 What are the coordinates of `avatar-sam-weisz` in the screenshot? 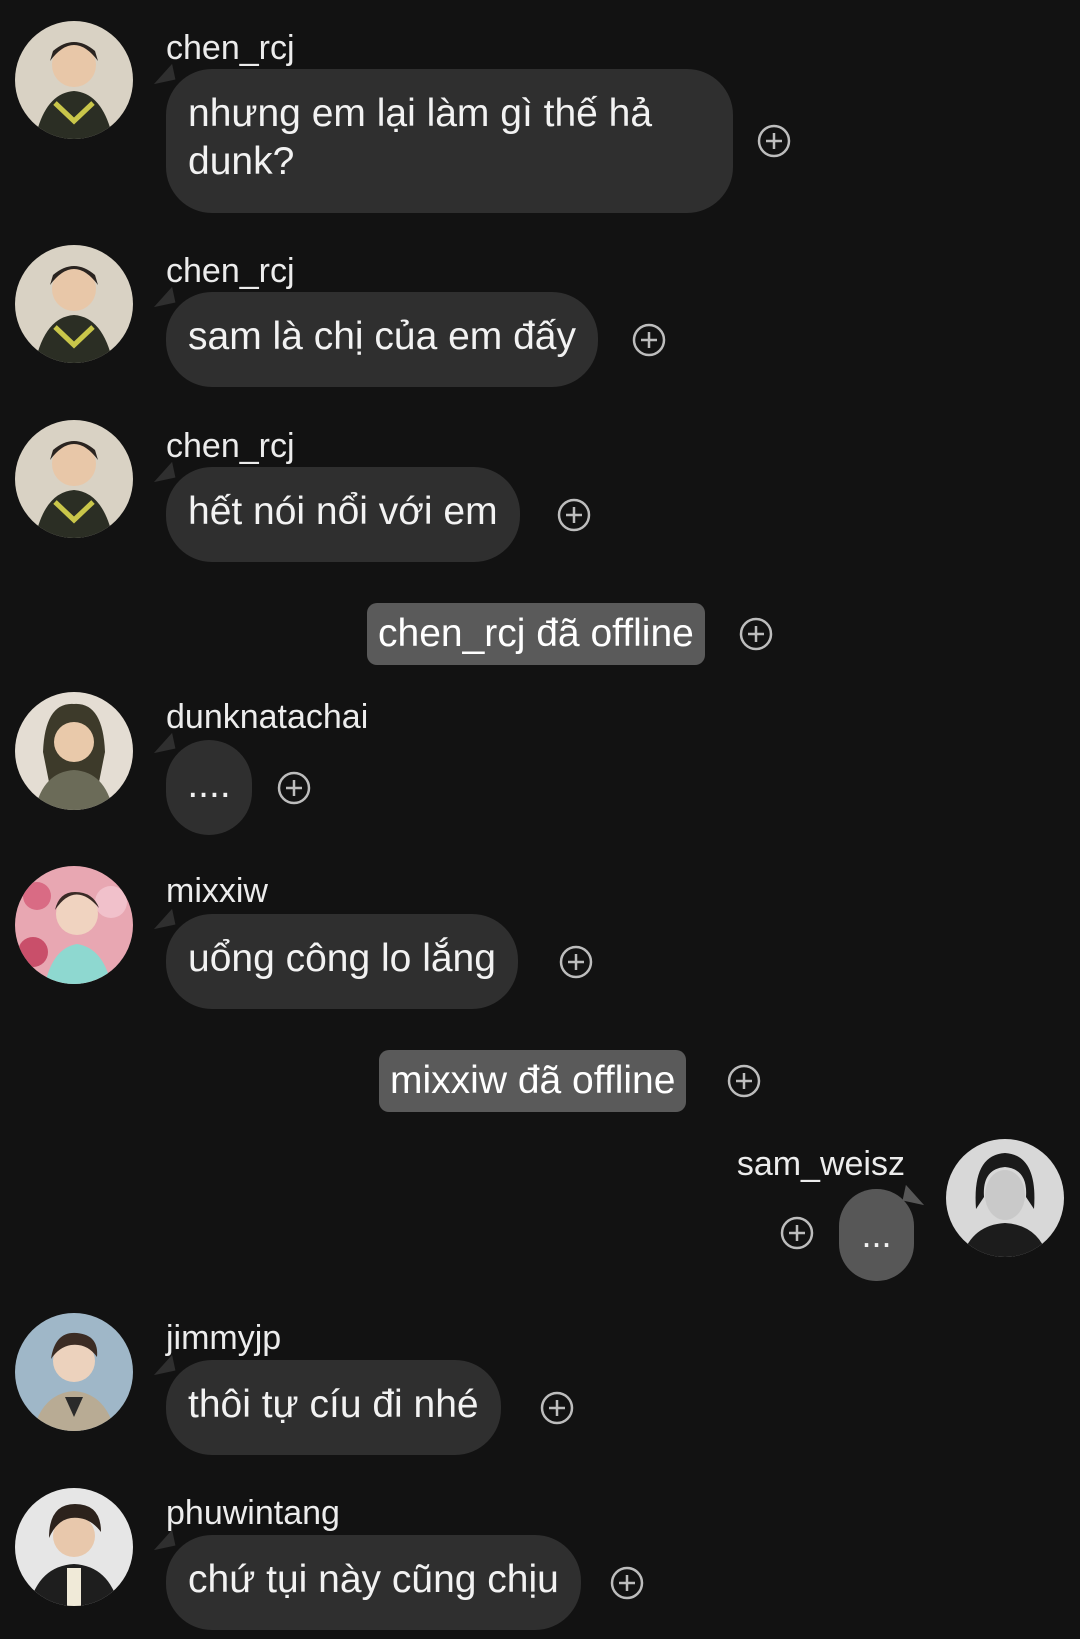 It's located at (1005, 1198).